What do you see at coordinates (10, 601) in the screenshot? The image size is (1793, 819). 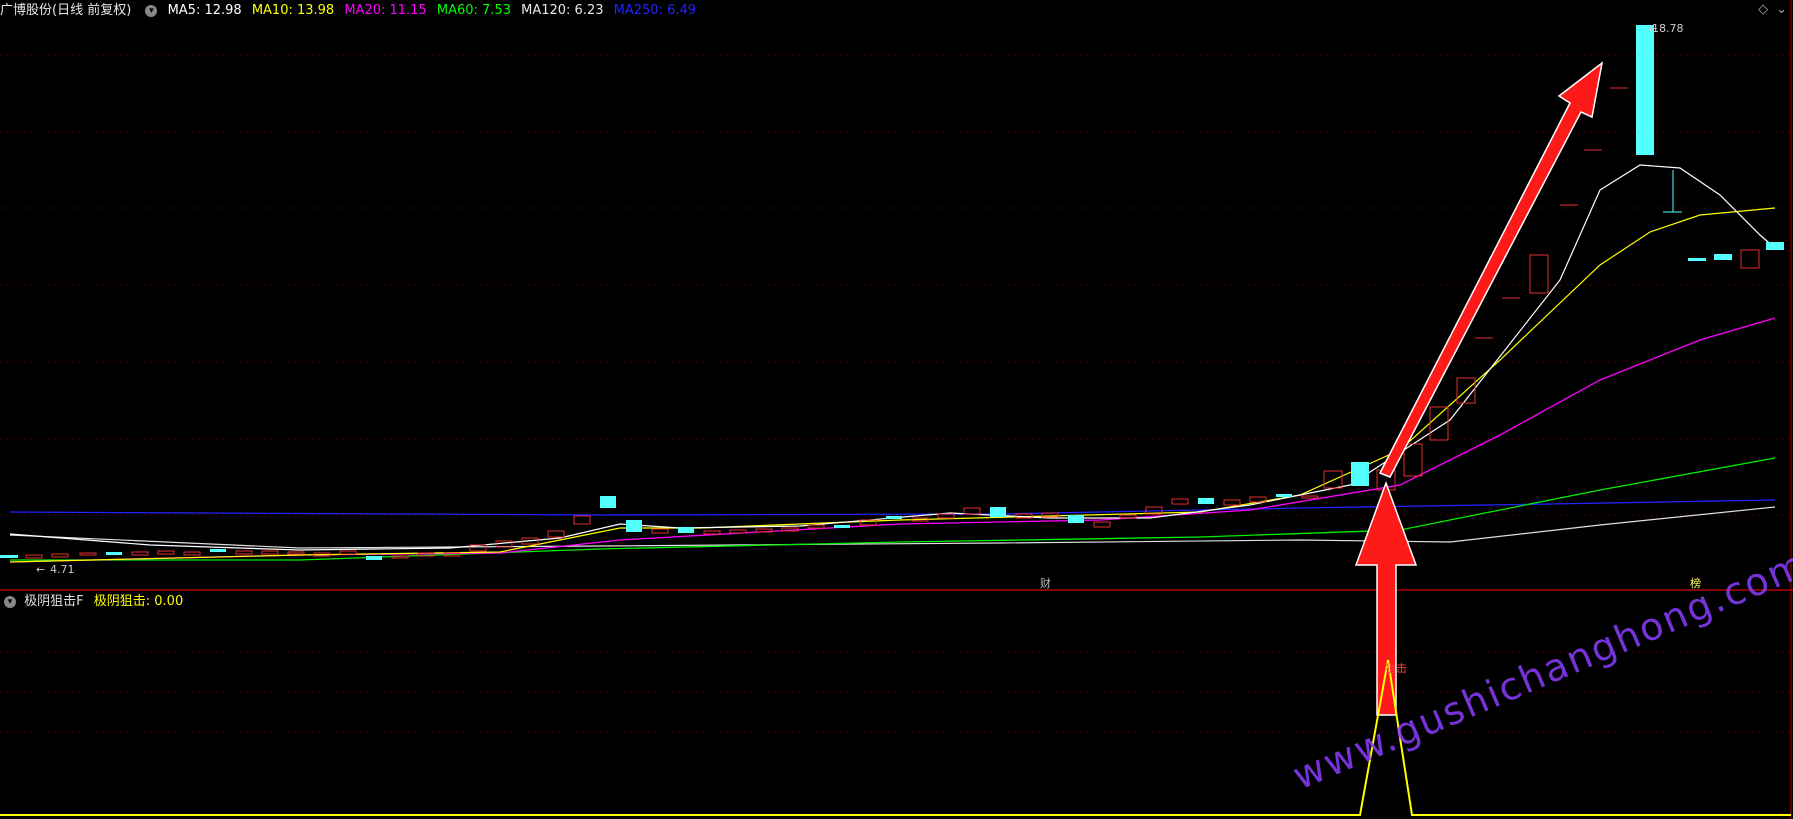 I see `indicator-toggle-icon: ▾` at bounding box center [10, 601].